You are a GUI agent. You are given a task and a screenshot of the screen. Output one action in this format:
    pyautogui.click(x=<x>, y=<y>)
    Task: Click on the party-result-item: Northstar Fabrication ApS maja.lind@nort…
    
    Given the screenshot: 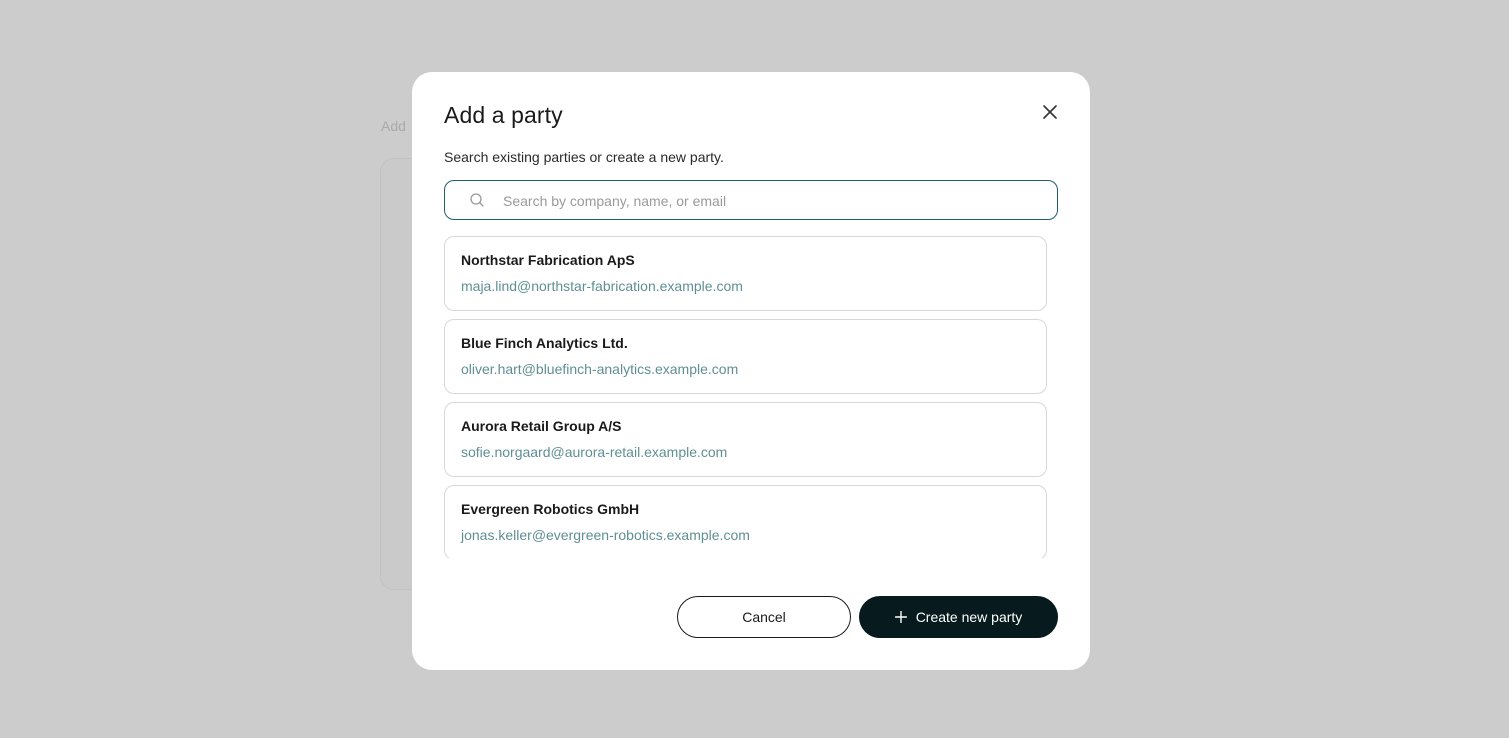 What is the action you would take?
    pyautogui.click(x=745, y=273)
    